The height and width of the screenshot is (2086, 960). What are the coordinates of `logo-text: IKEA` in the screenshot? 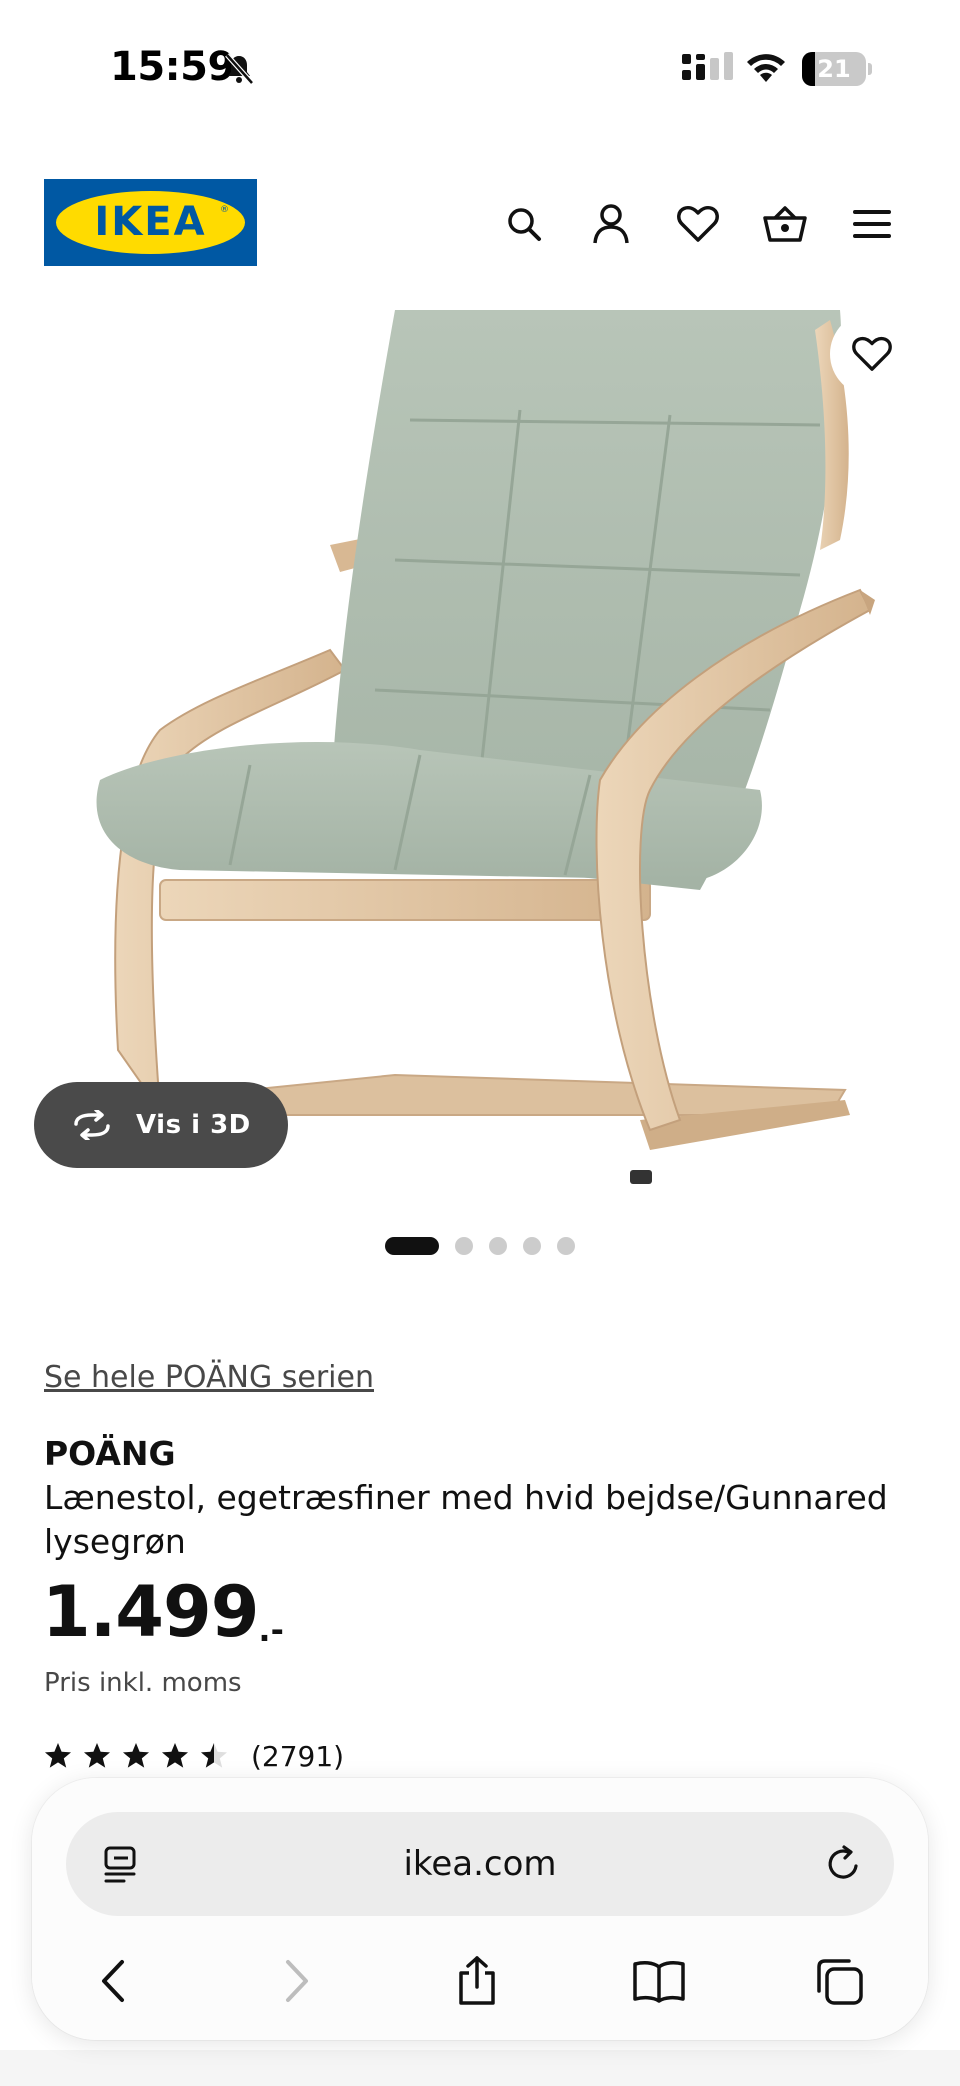 It's located at (150, 222).